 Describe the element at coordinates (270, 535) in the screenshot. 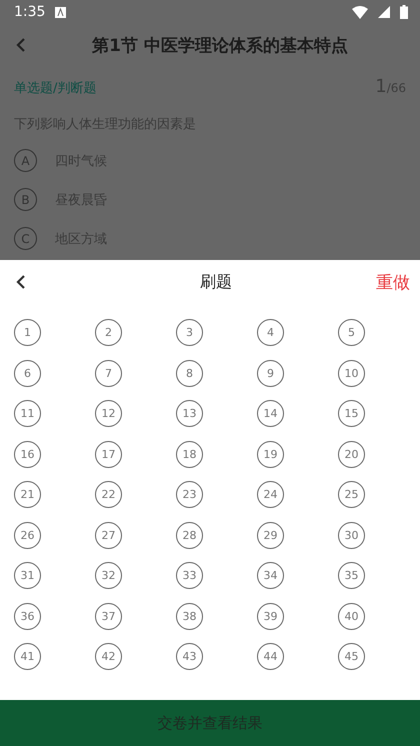

I see `question-number: 29` at that location.